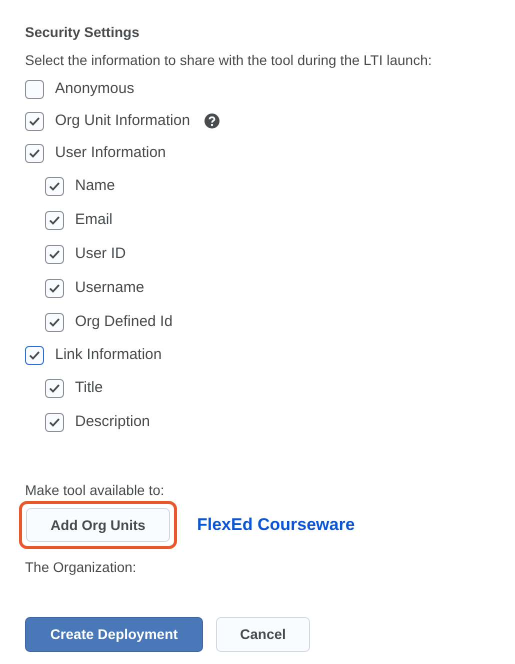  Describe the element at coordinates (110, 152) in the screenshot. I see `checkbox-label: User Information` at that location.